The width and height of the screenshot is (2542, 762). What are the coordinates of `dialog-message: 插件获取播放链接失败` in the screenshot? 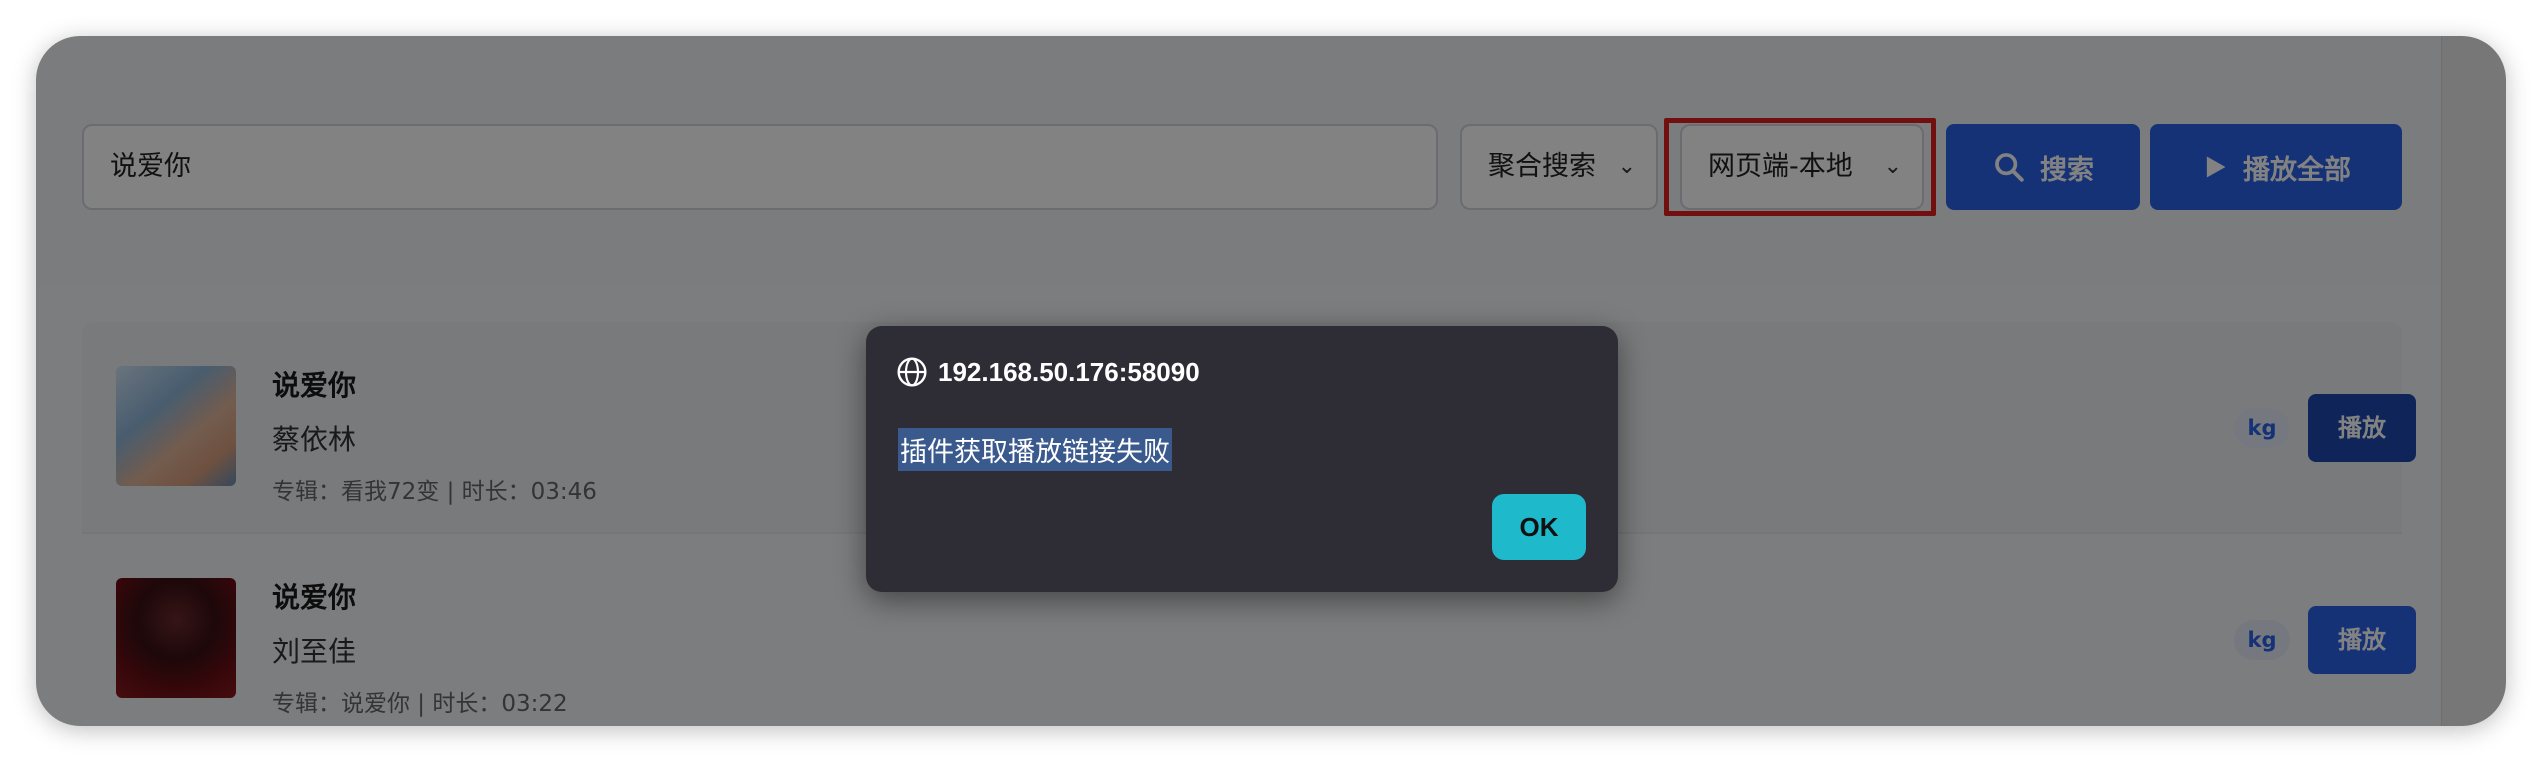 It's located at (1035, 449).